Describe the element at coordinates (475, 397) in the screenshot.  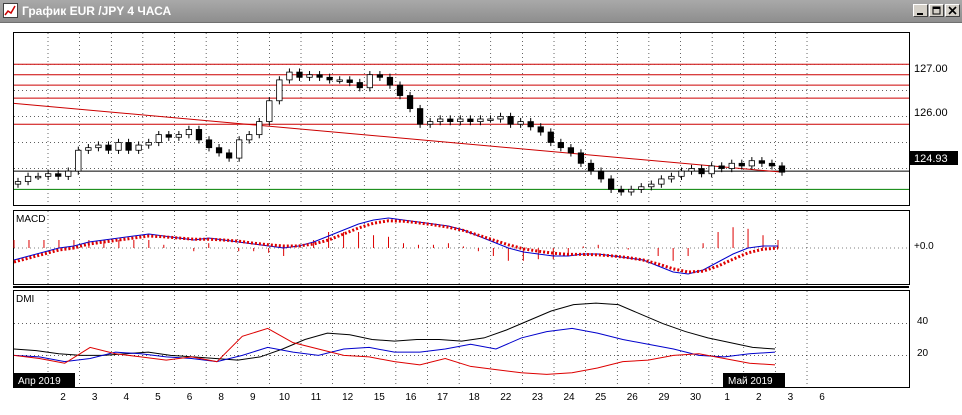
I see `day-tick-label: 18` at that location.